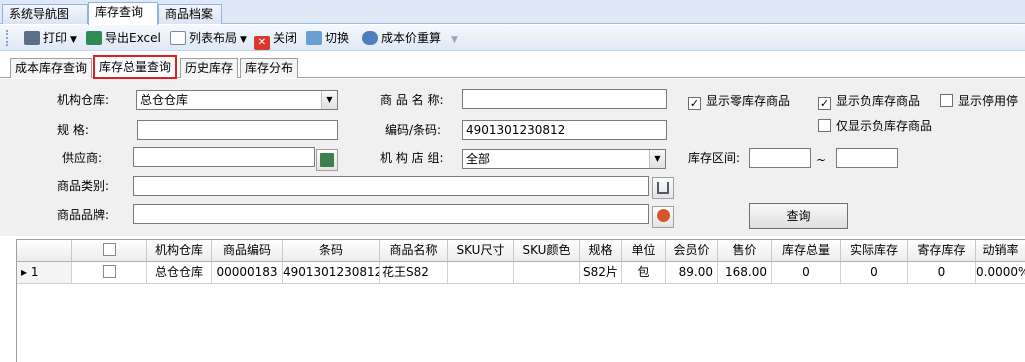 This screenshot has width=1025, height=362. I want to click on grid-layout-icon, so click(178, 38).